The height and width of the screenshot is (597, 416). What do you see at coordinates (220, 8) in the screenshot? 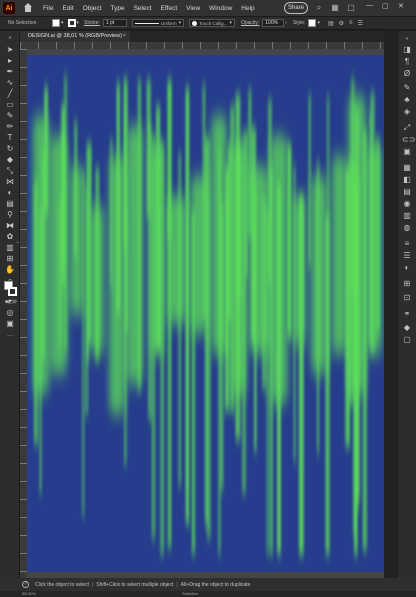
I see `menu-window: Window` at bounding box center [220, 8].